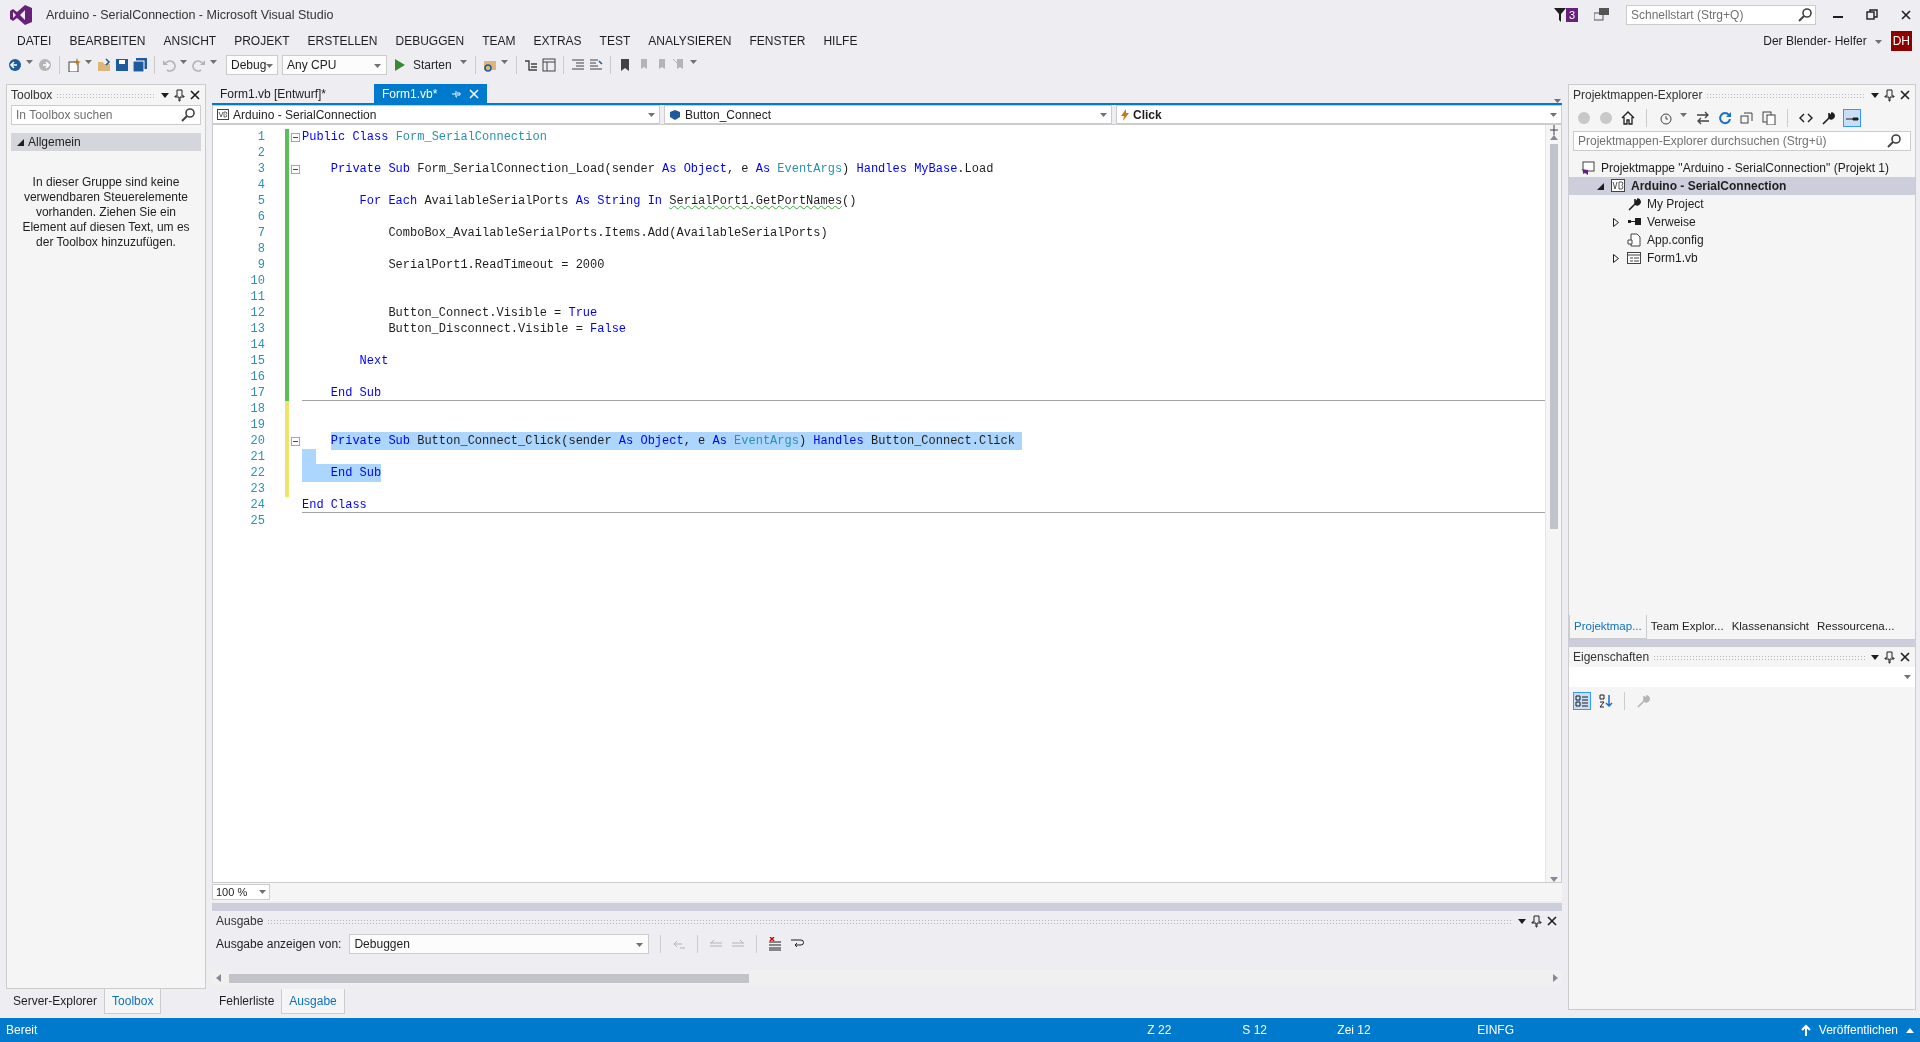  What do you see at coordinates (1770, 626) in the screenshot?
I see `panel-tab: Klassenansicht` at bounding box center [1770, 626].